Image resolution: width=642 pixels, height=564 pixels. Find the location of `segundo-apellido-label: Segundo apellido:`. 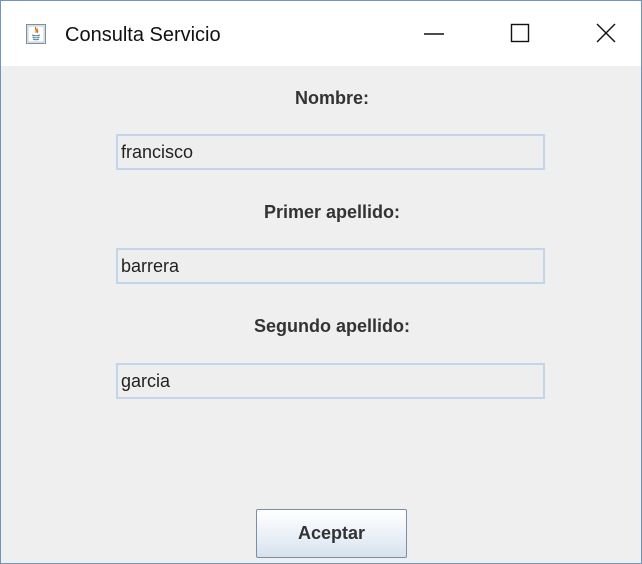

segundo-apellido-label: Segundo apellido: is located at coordinates (332, 326).